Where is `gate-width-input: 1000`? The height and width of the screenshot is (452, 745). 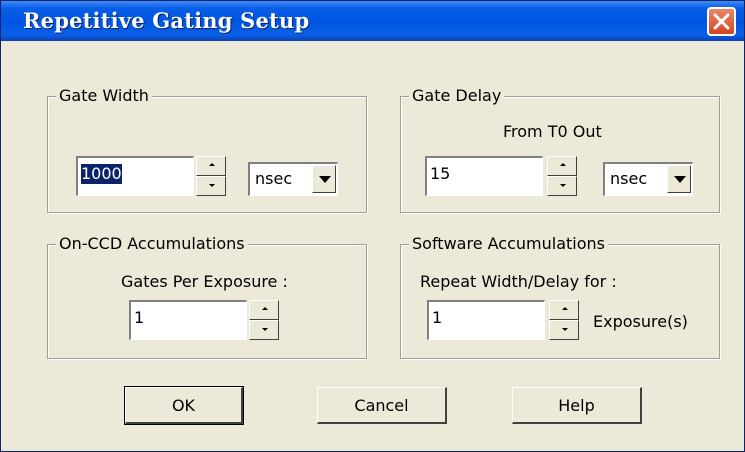
gate-width-input: 1000 is located at coordinates (135, 176).